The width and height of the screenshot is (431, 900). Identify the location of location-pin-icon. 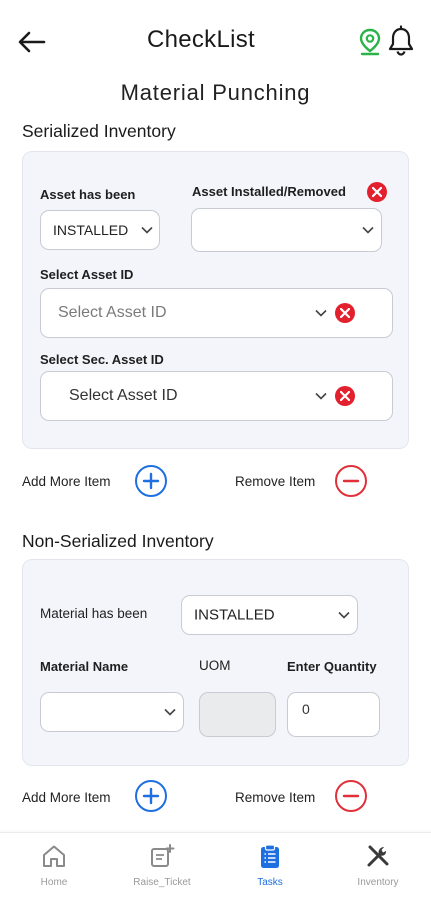
(370, 42).